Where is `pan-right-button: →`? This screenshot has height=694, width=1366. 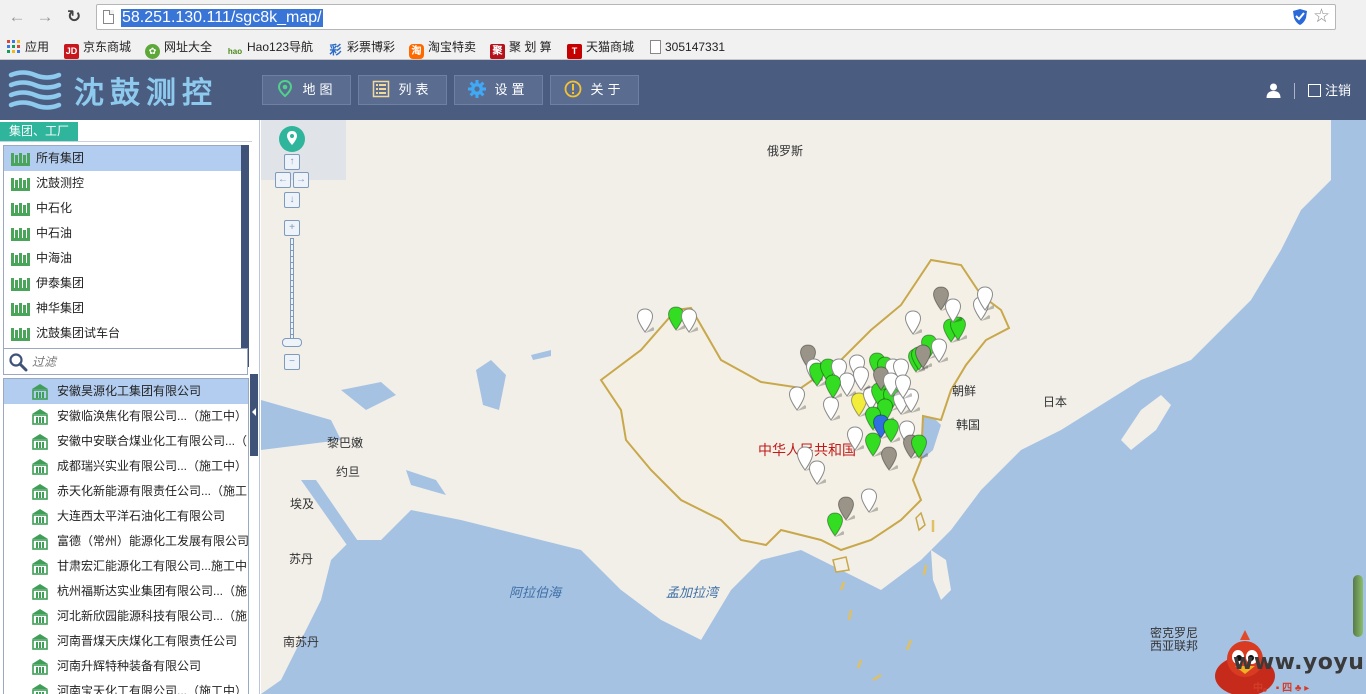
pan-right-button: → is located at coordinates (301, 180).